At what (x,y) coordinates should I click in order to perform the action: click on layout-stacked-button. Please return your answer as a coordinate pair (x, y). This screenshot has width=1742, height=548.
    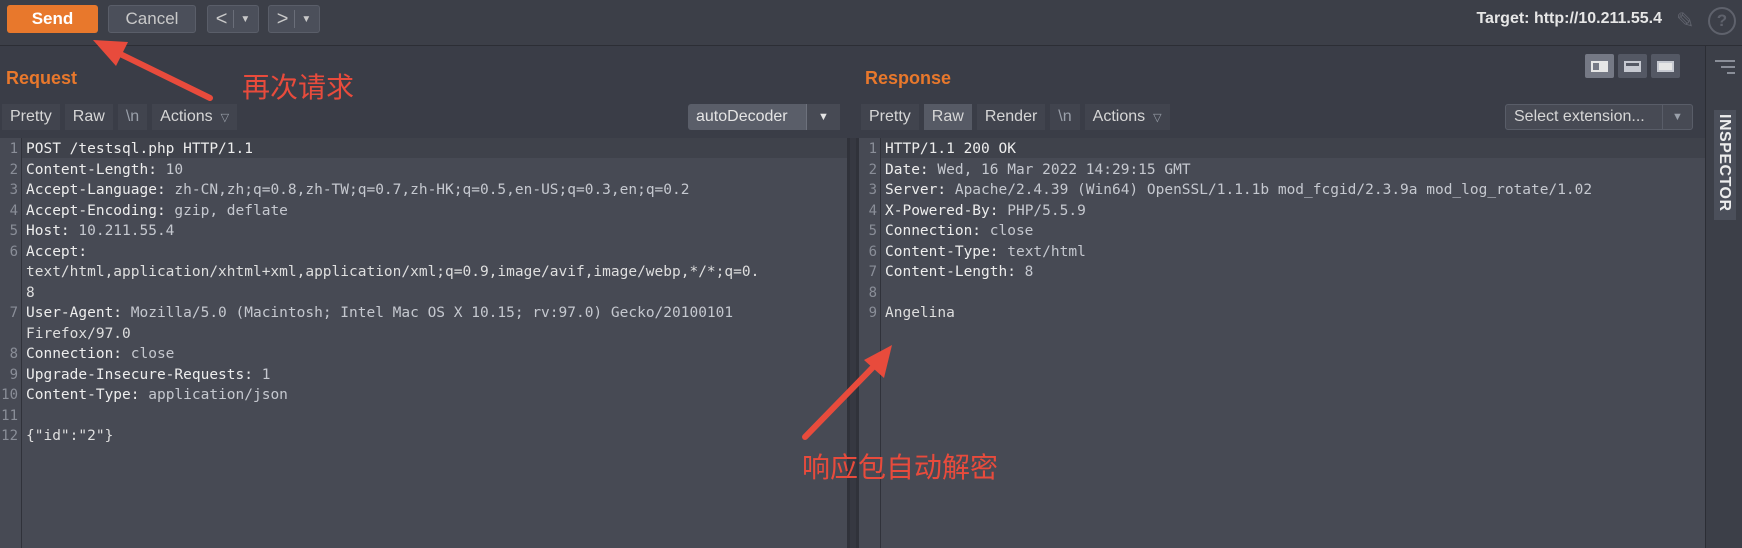
    Looking at the image, I should click on (1632, 66).